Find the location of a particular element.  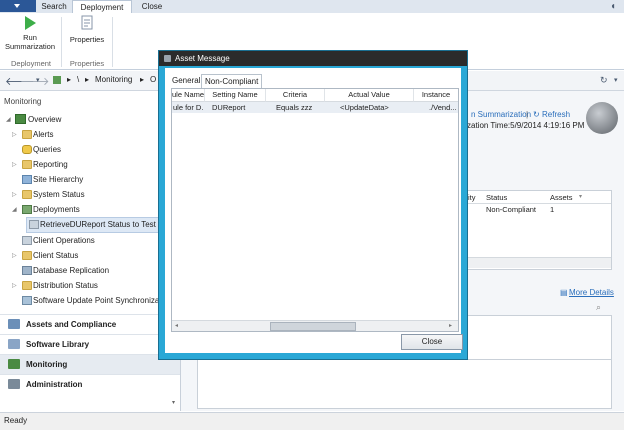

deployment-status-grid: ity Status Assets ▾ Non-Compliant 1 is located at coordinates (539, 230).